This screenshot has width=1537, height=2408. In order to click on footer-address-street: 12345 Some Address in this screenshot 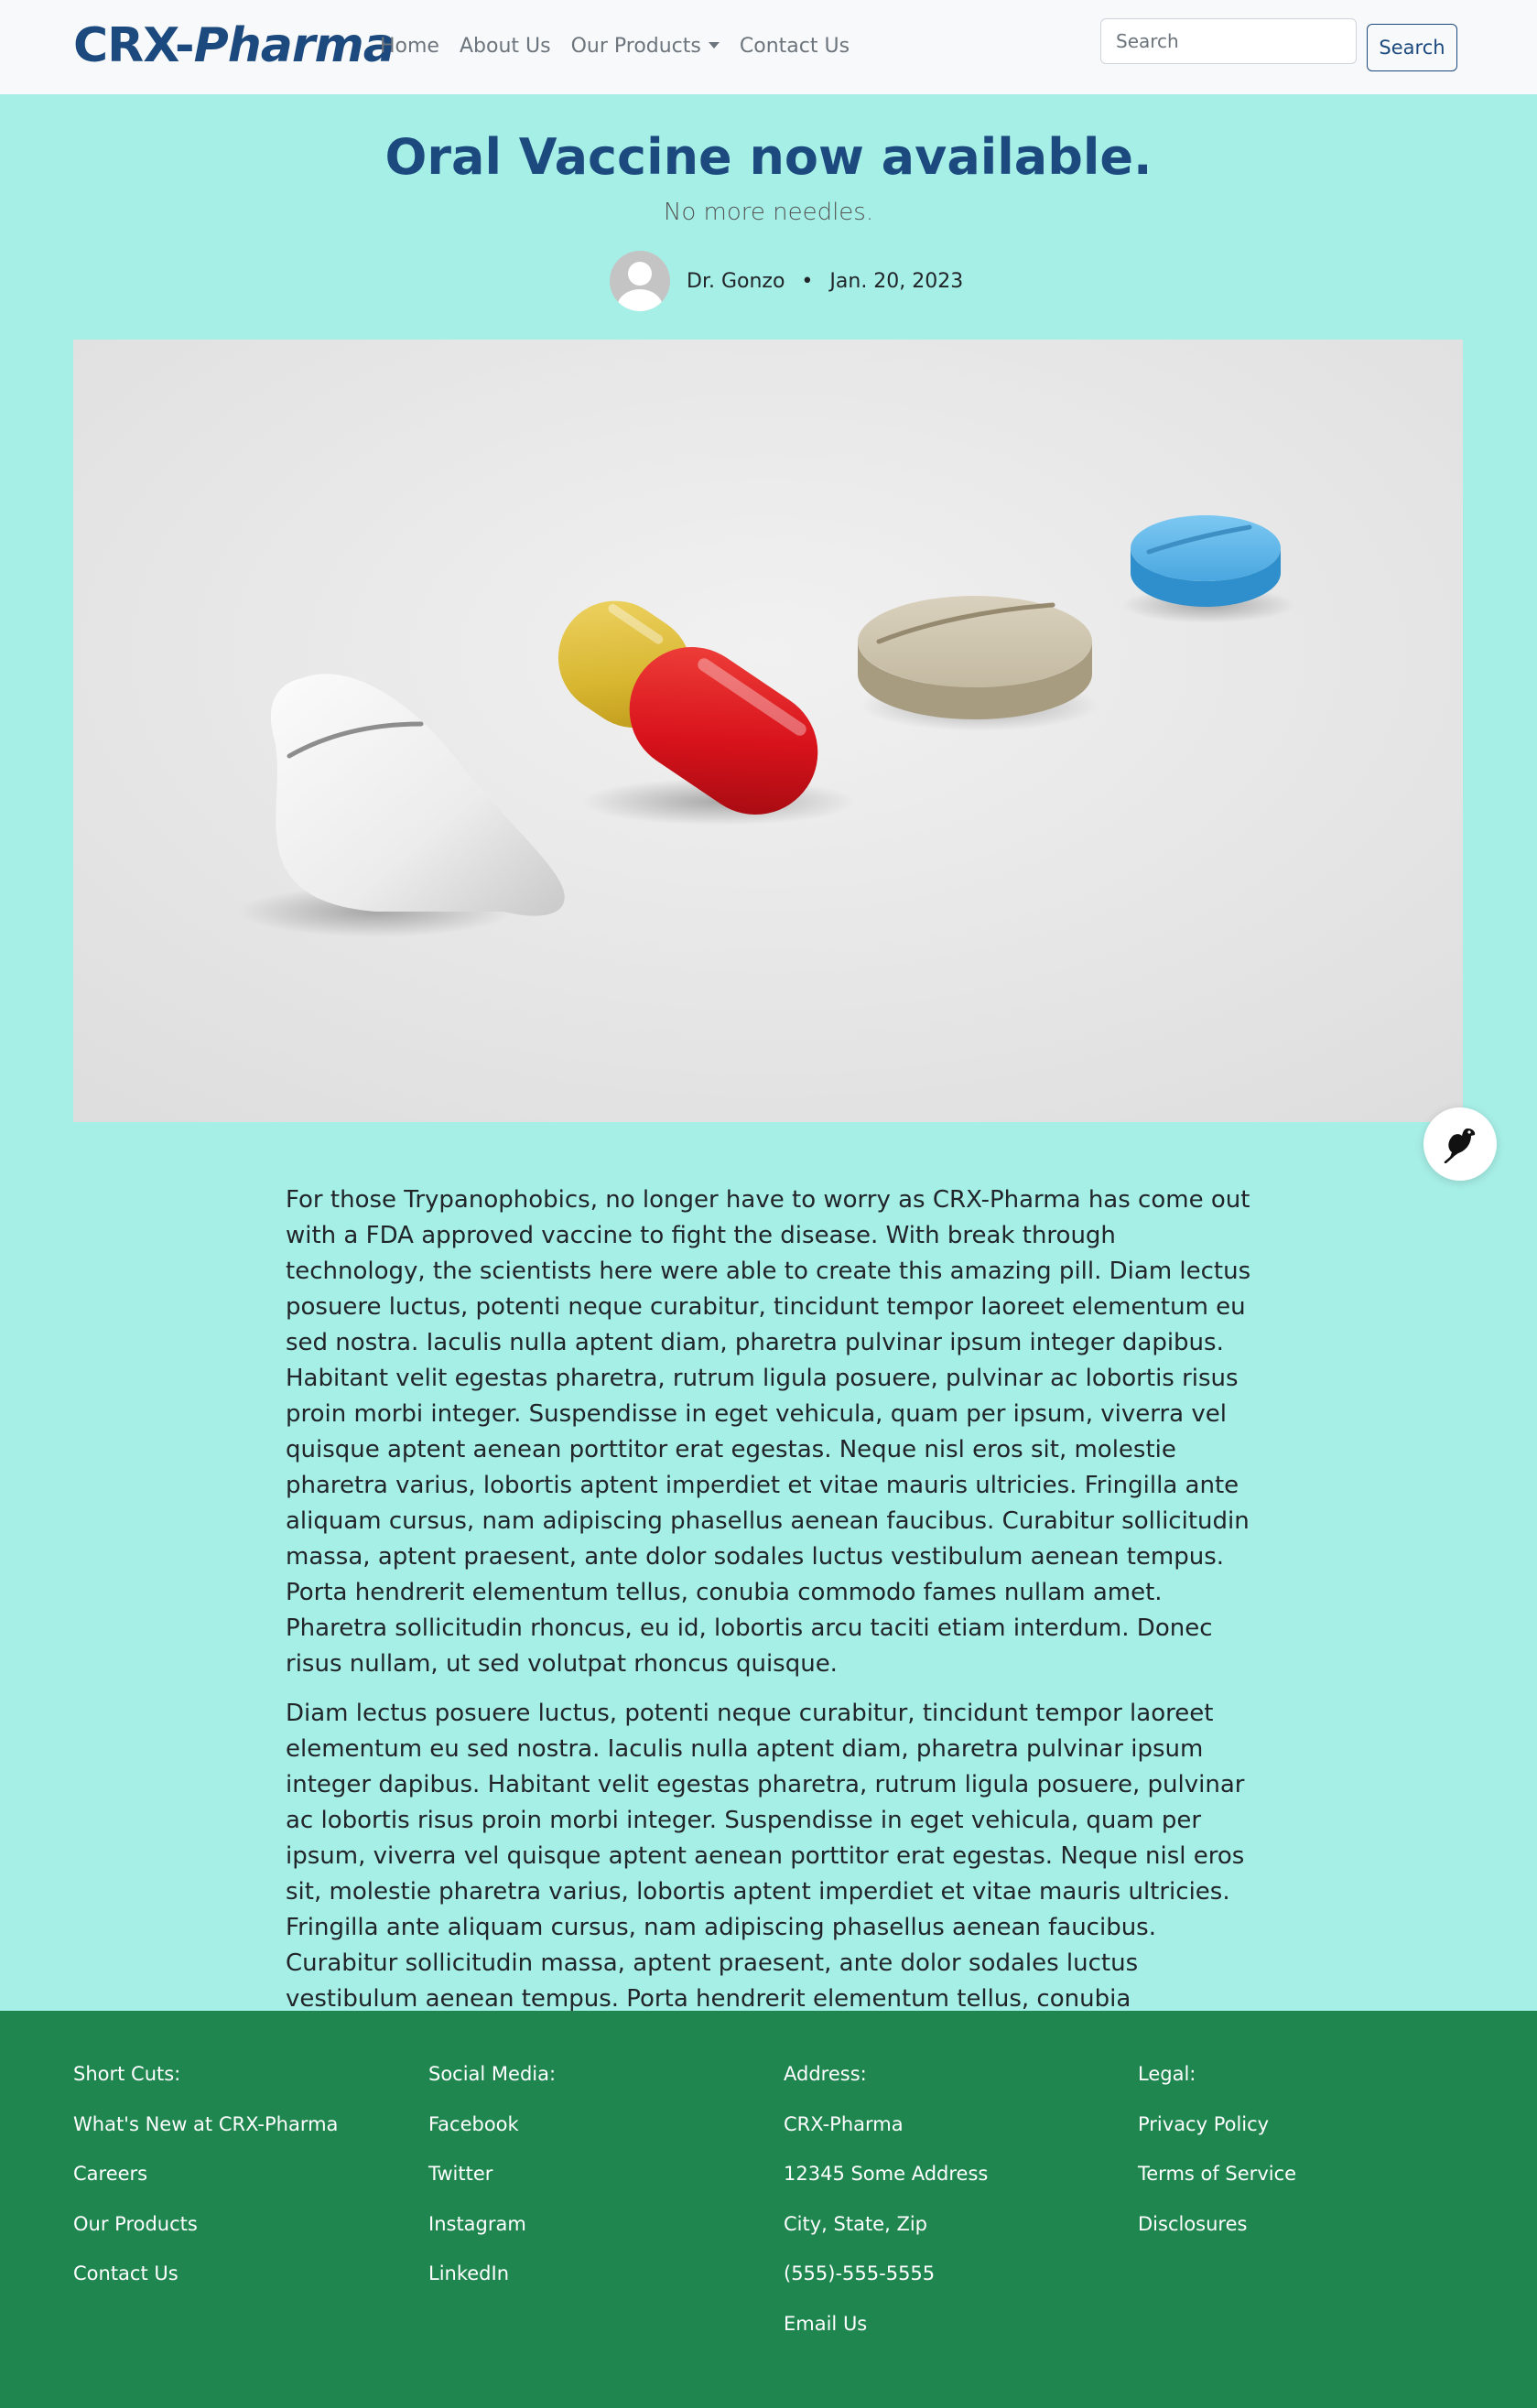, I will do `click(886, 2174)`.